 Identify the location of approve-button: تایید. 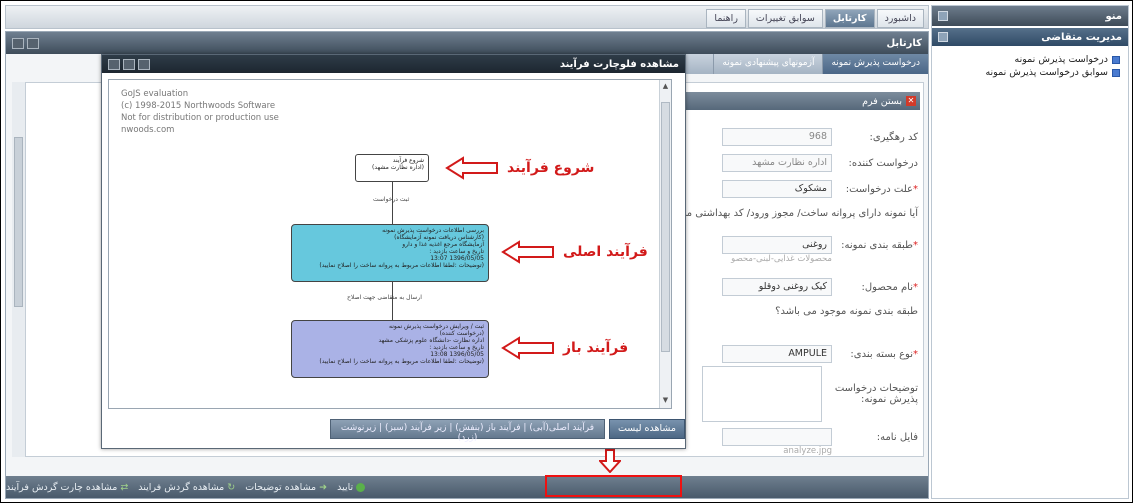
(351, 487).